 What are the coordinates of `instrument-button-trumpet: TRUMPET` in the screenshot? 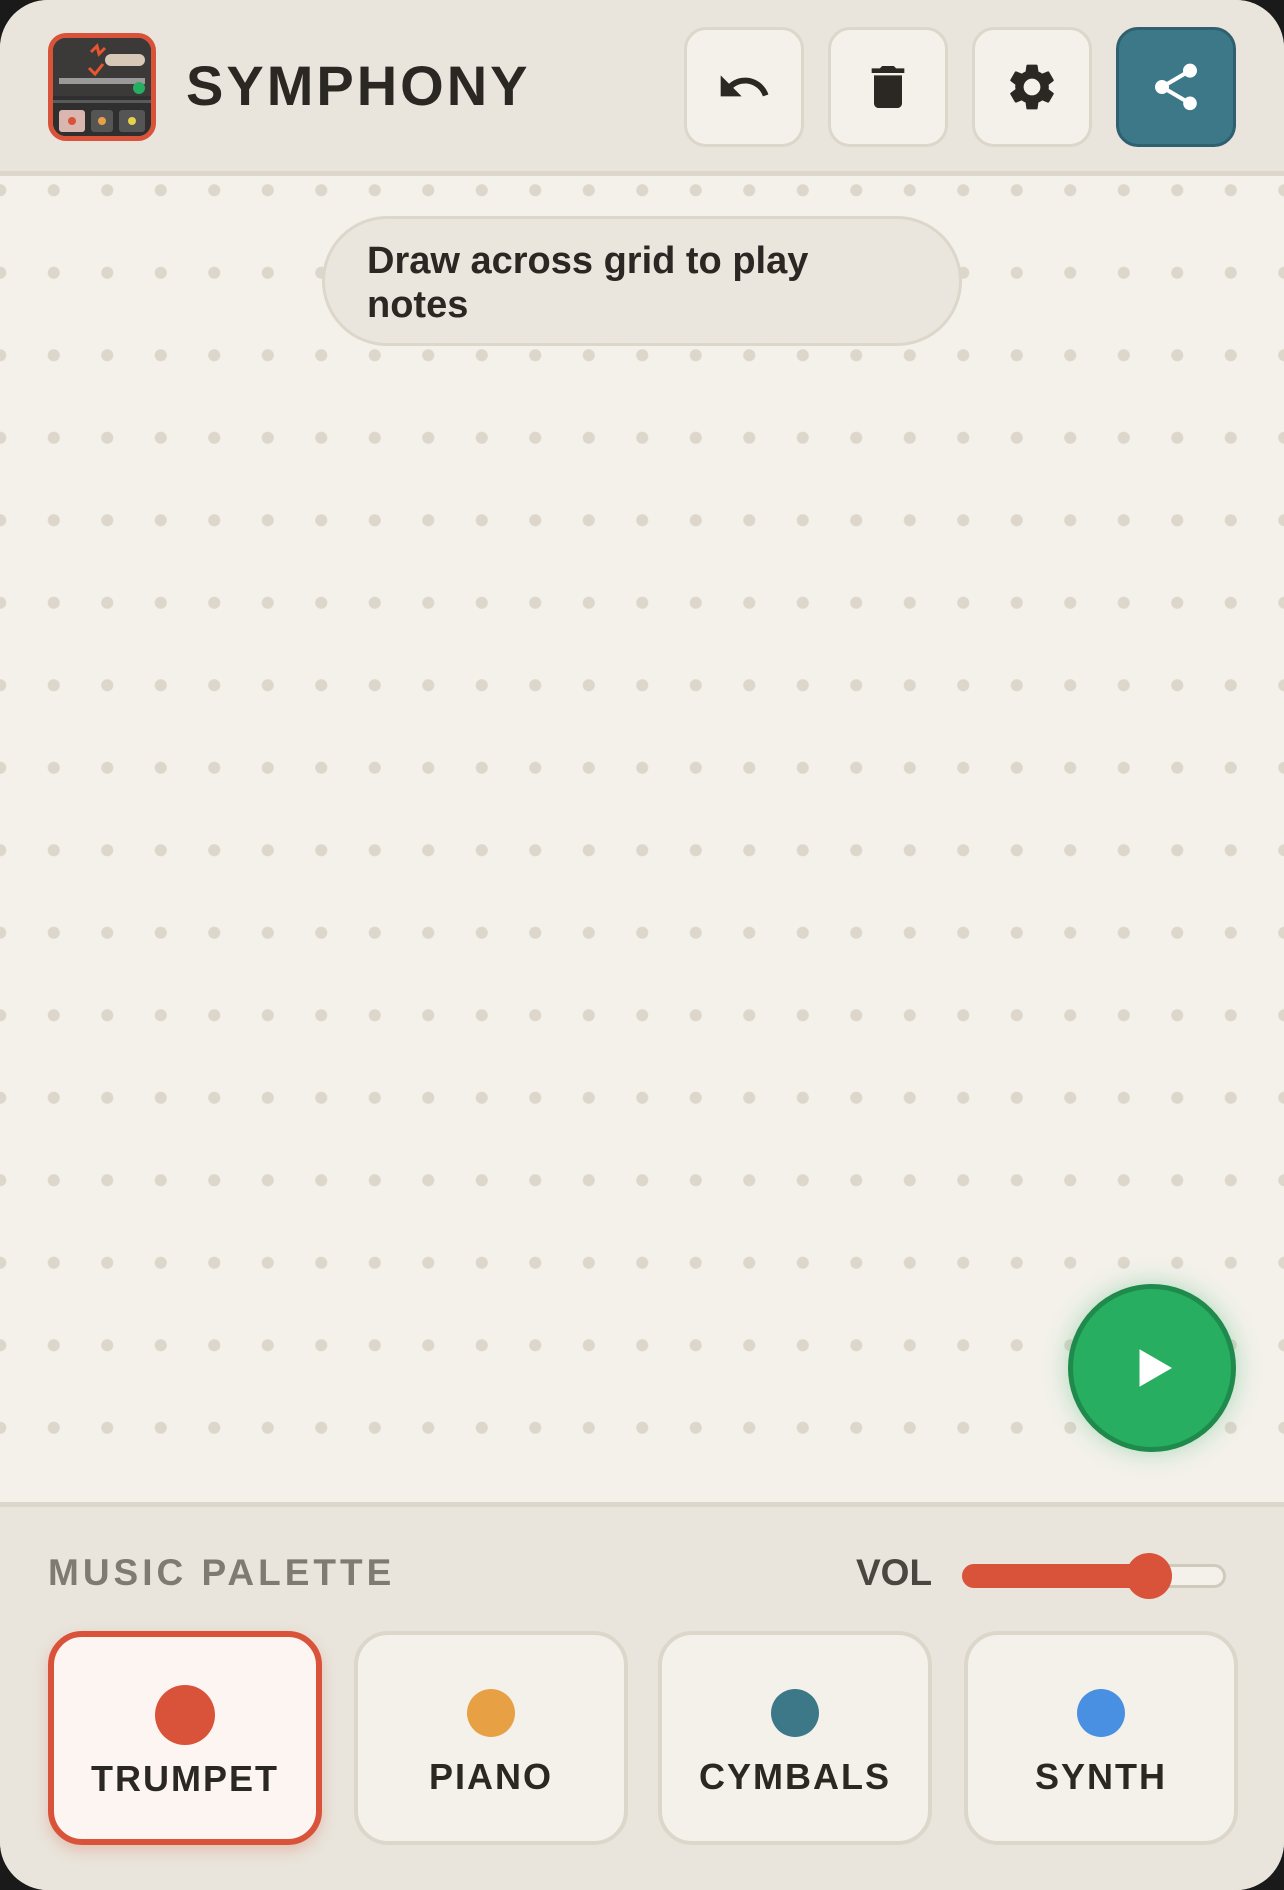 It's located at (185, 1738).